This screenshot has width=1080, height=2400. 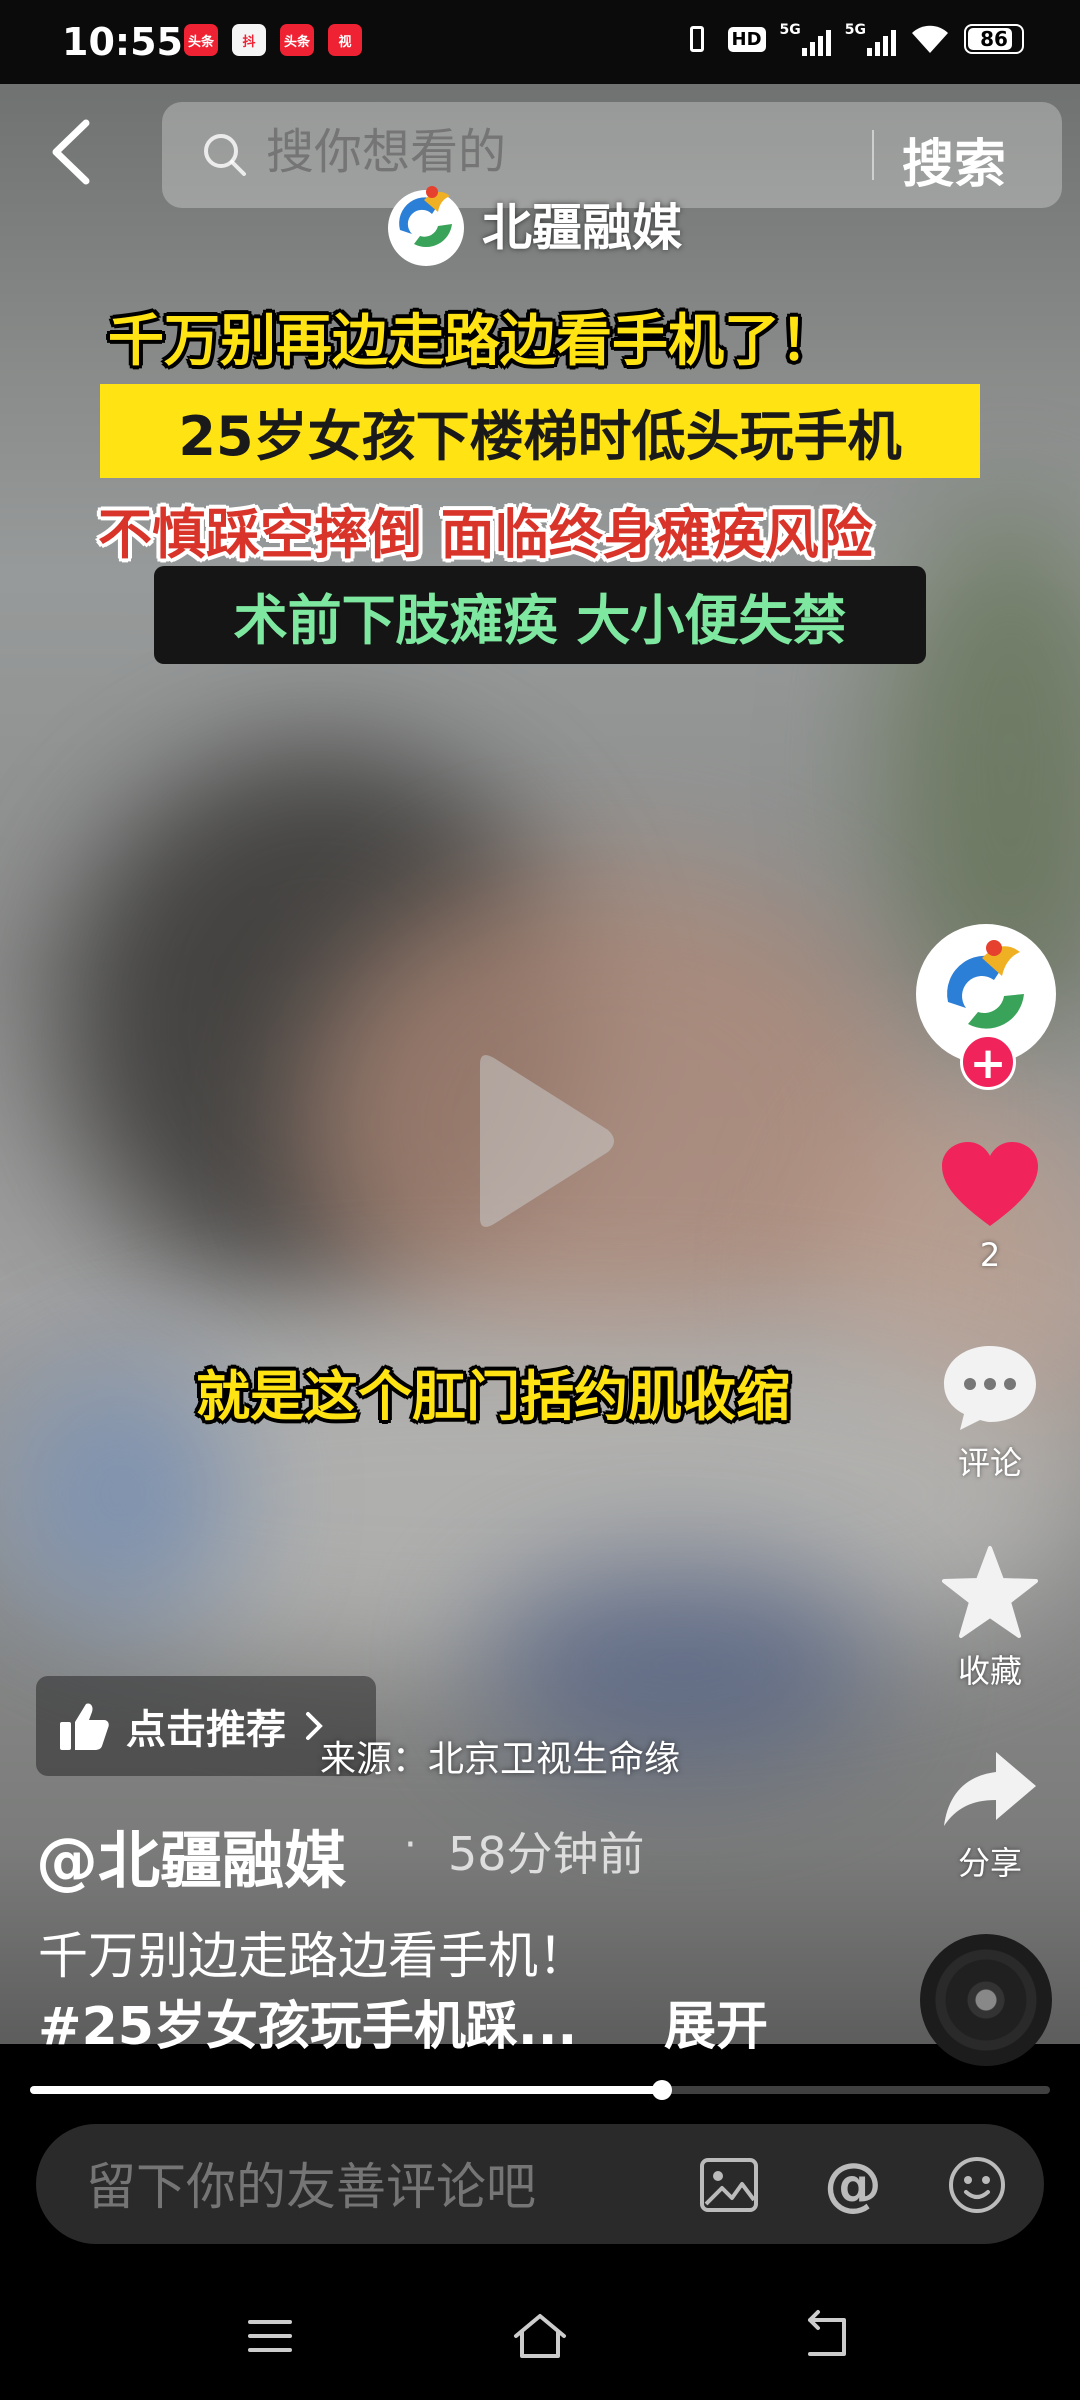 I want to click on share-icon, so click(x=990, y=1789).